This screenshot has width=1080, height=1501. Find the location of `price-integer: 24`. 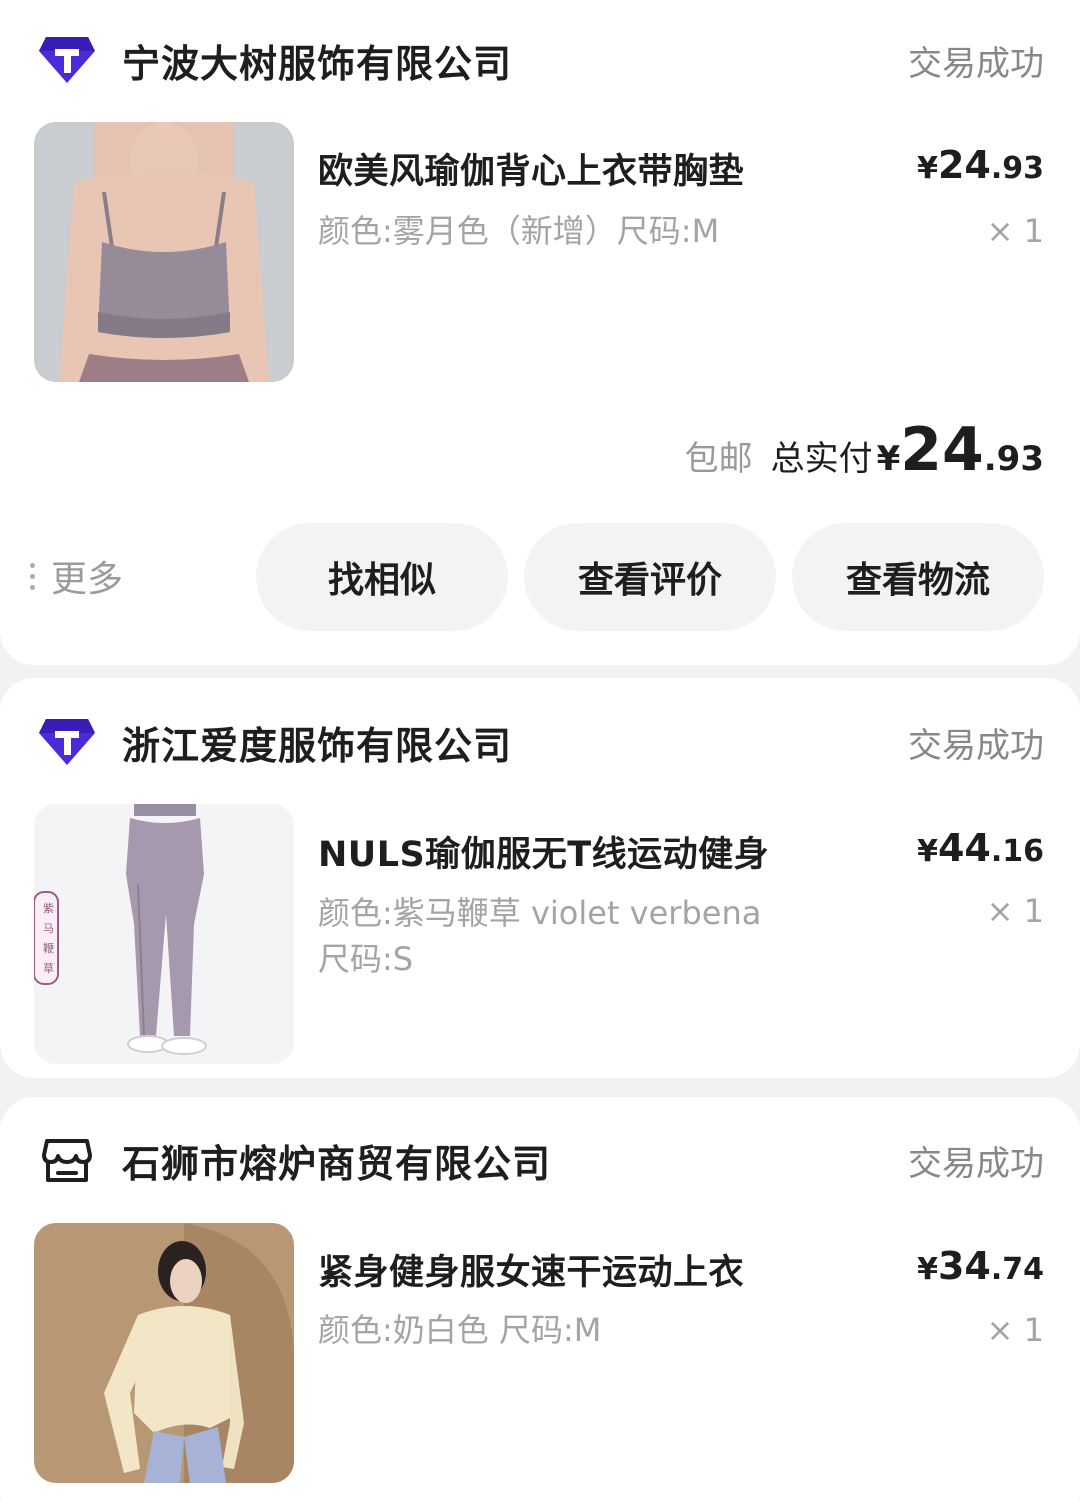

price-integer: 24 is located at coordinates (964, 165).